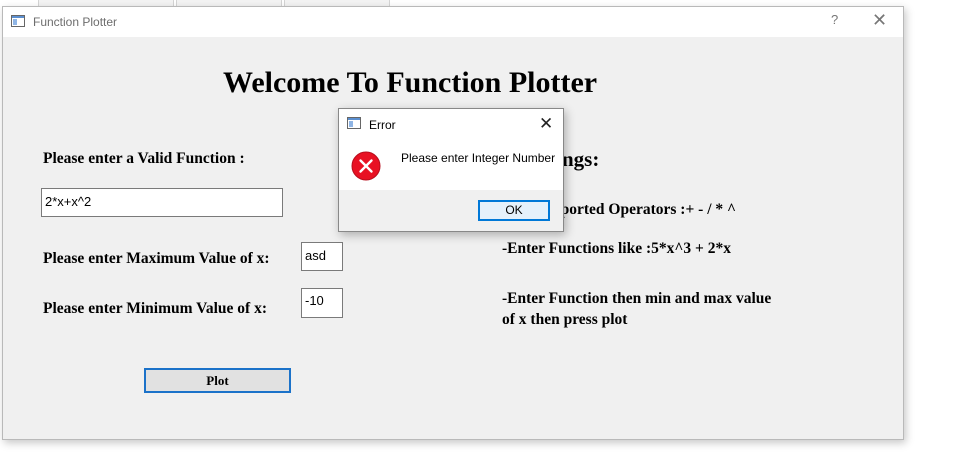 This screenshot has width=968, height=476. Describe the element at coordinates (644, 209) in the screenshot. I see `instruction-operators: pported Operators :+ - / * ^` at that location.